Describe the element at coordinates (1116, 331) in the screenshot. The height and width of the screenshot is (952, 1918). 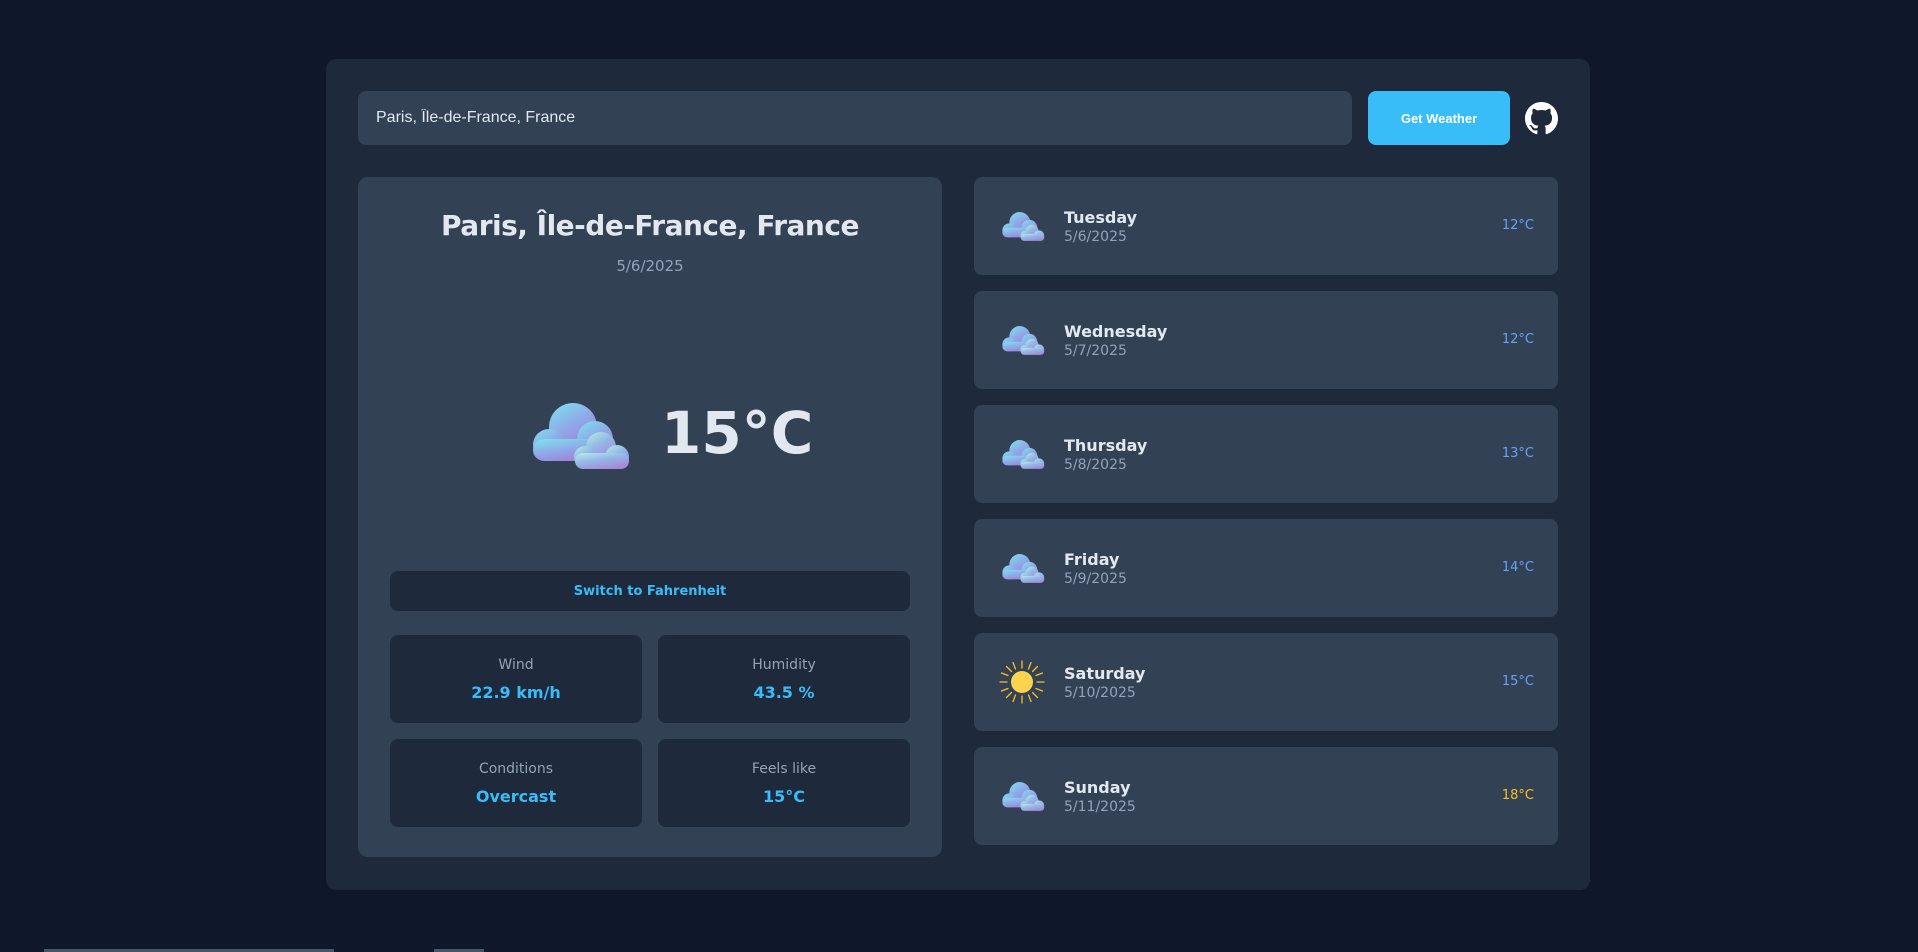
I see `forecast-day-name: Wednesday` at that location.